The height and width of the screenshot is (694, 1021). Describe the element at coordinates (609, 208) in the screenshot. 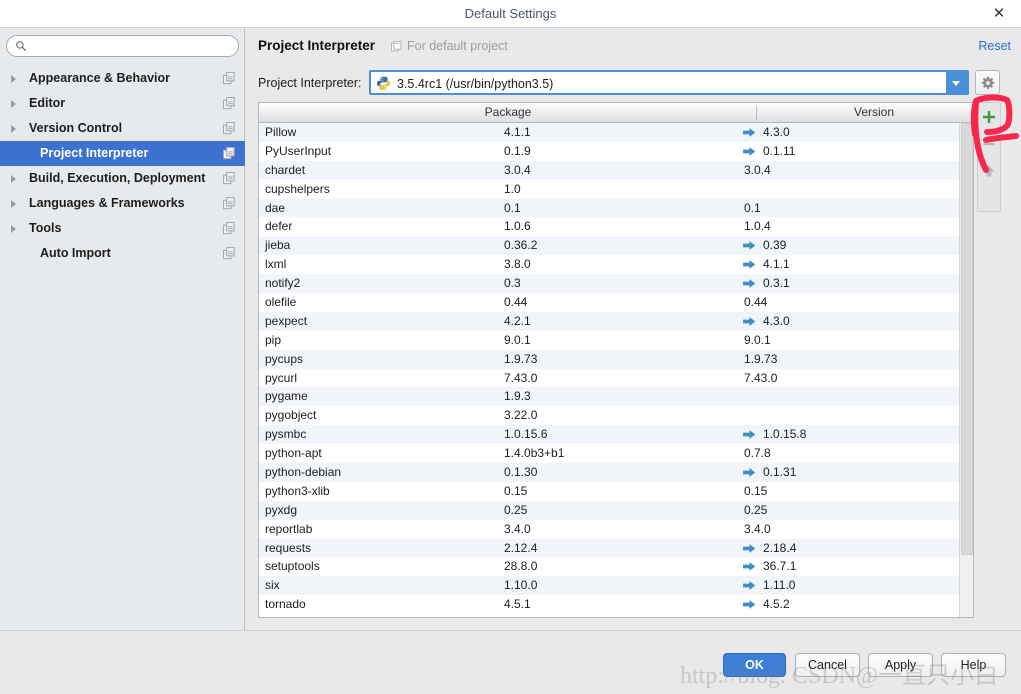

I see `table-row: dae 0.1 0.1` at that location.